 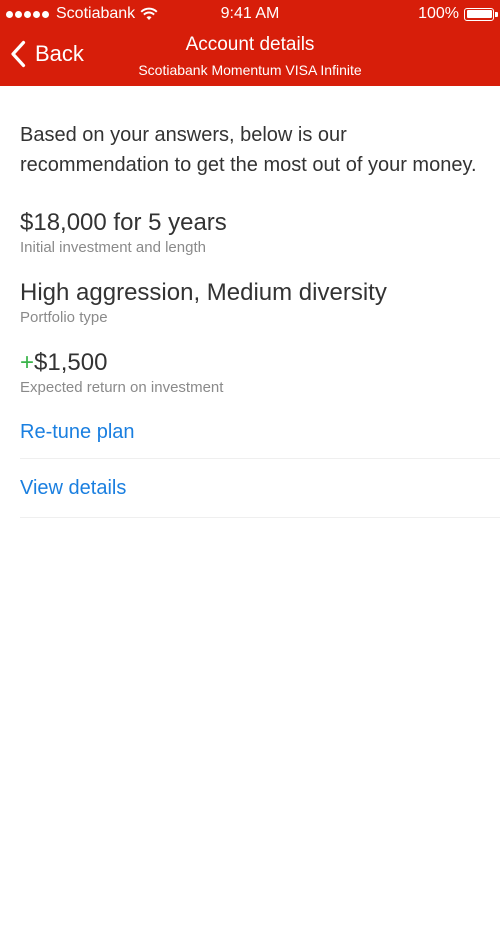 What do you see at coordinates (113, 247) in the screenshot?
I see `investment-caption: Initial investment and length` at bounding box center [113, 247].